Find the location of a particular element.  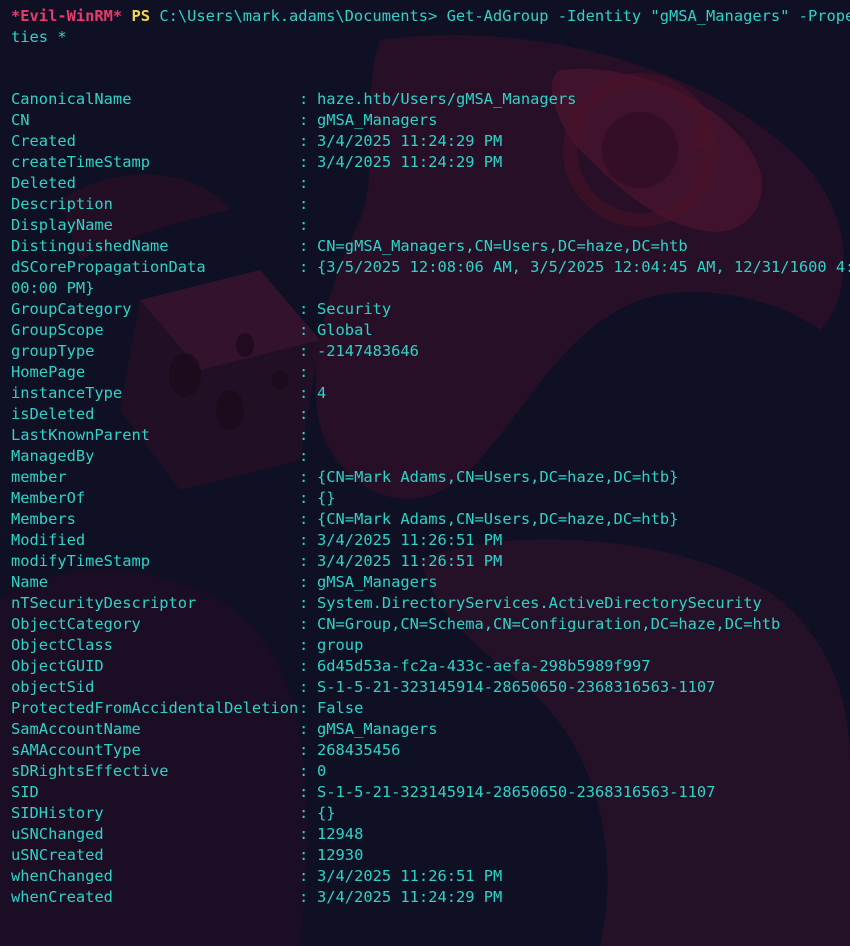

property-row: isDeleted: is located at coordinates (164, 414).